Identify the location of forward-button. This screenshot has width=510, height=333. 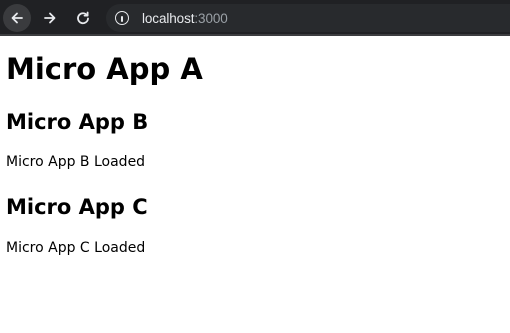
(50, 18).